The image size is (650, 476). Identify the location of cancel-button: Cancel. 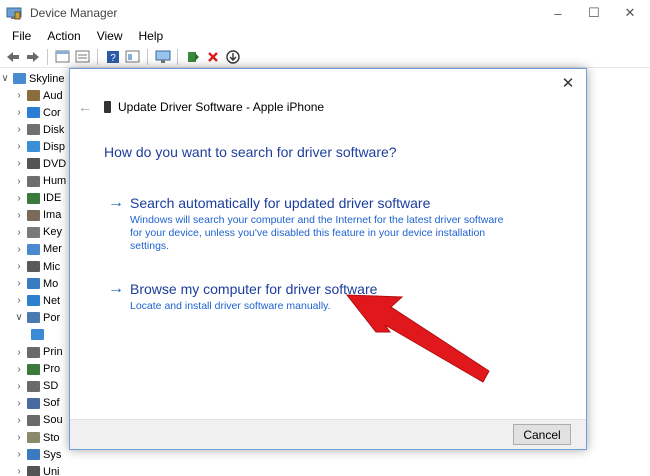
(542, 434).